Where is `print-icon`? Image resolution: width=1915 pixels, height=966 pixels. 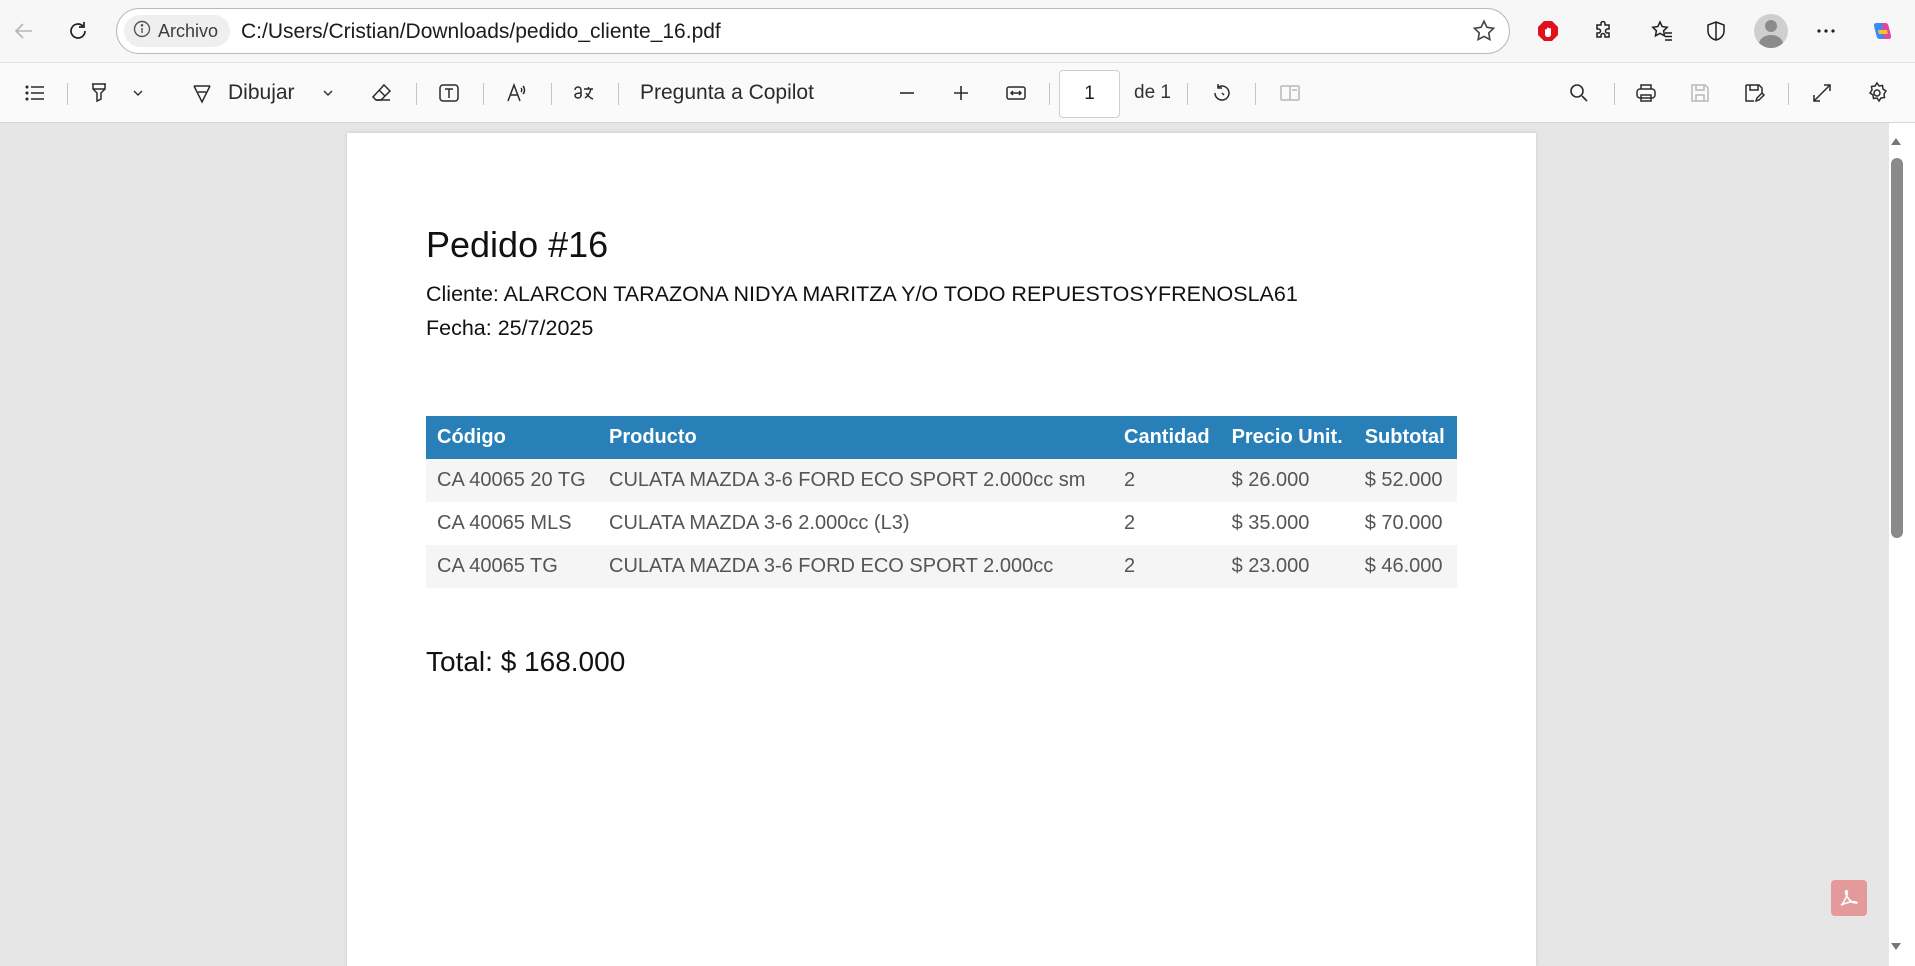 print-icon is located at coordinates (1646, 93).